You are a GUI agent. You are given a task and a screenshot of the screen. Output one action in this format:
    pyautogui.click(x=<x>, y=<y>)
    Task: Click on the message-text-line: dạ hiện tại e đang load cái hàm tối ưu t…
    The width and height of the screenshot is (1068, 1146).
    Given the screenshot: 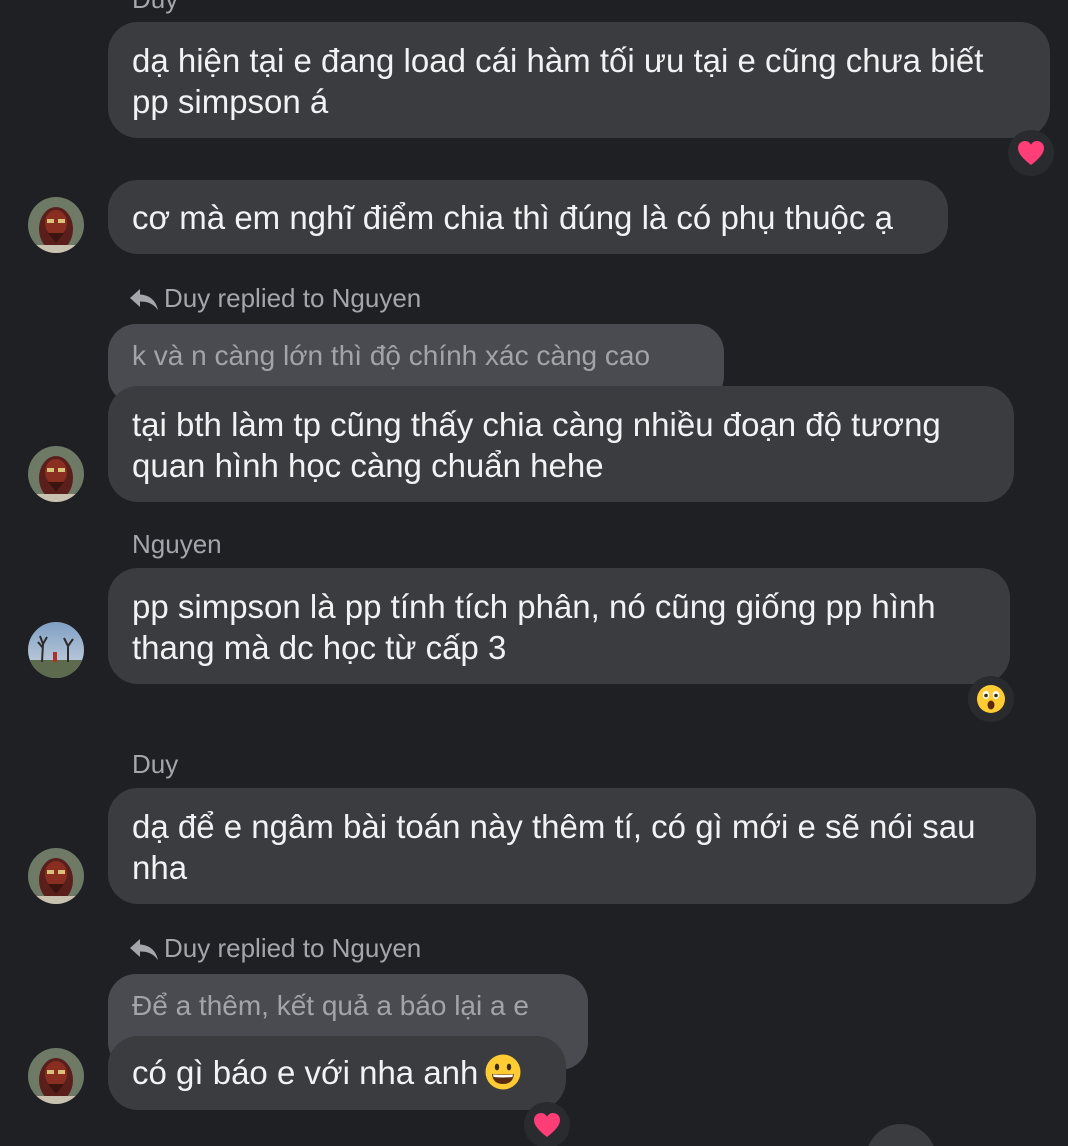 What is the action you would take?
    pyautogui.click(x=558, y=60)
    